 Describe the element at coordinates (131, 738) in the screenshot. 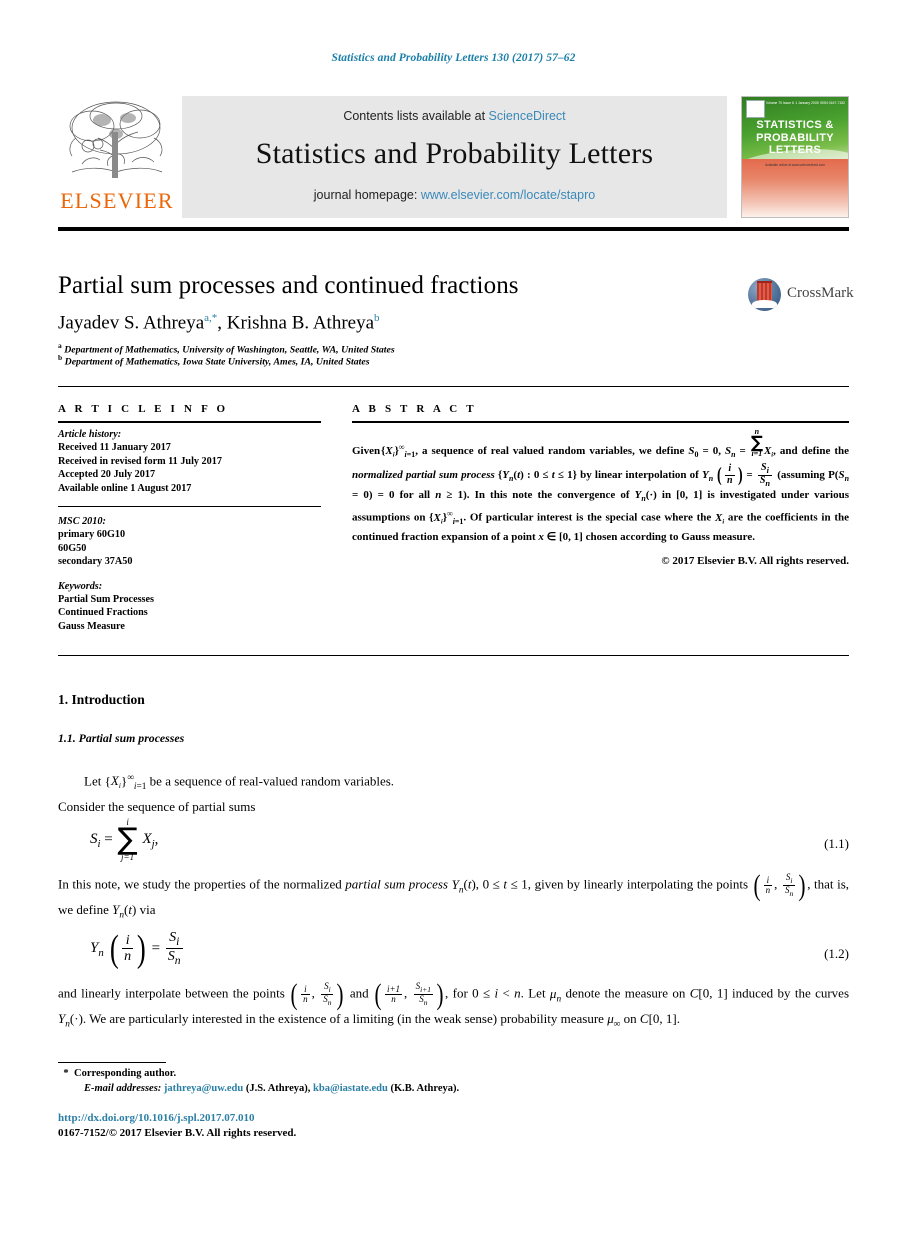

I see `section-1-1-title: Partial sum processes` at that location.